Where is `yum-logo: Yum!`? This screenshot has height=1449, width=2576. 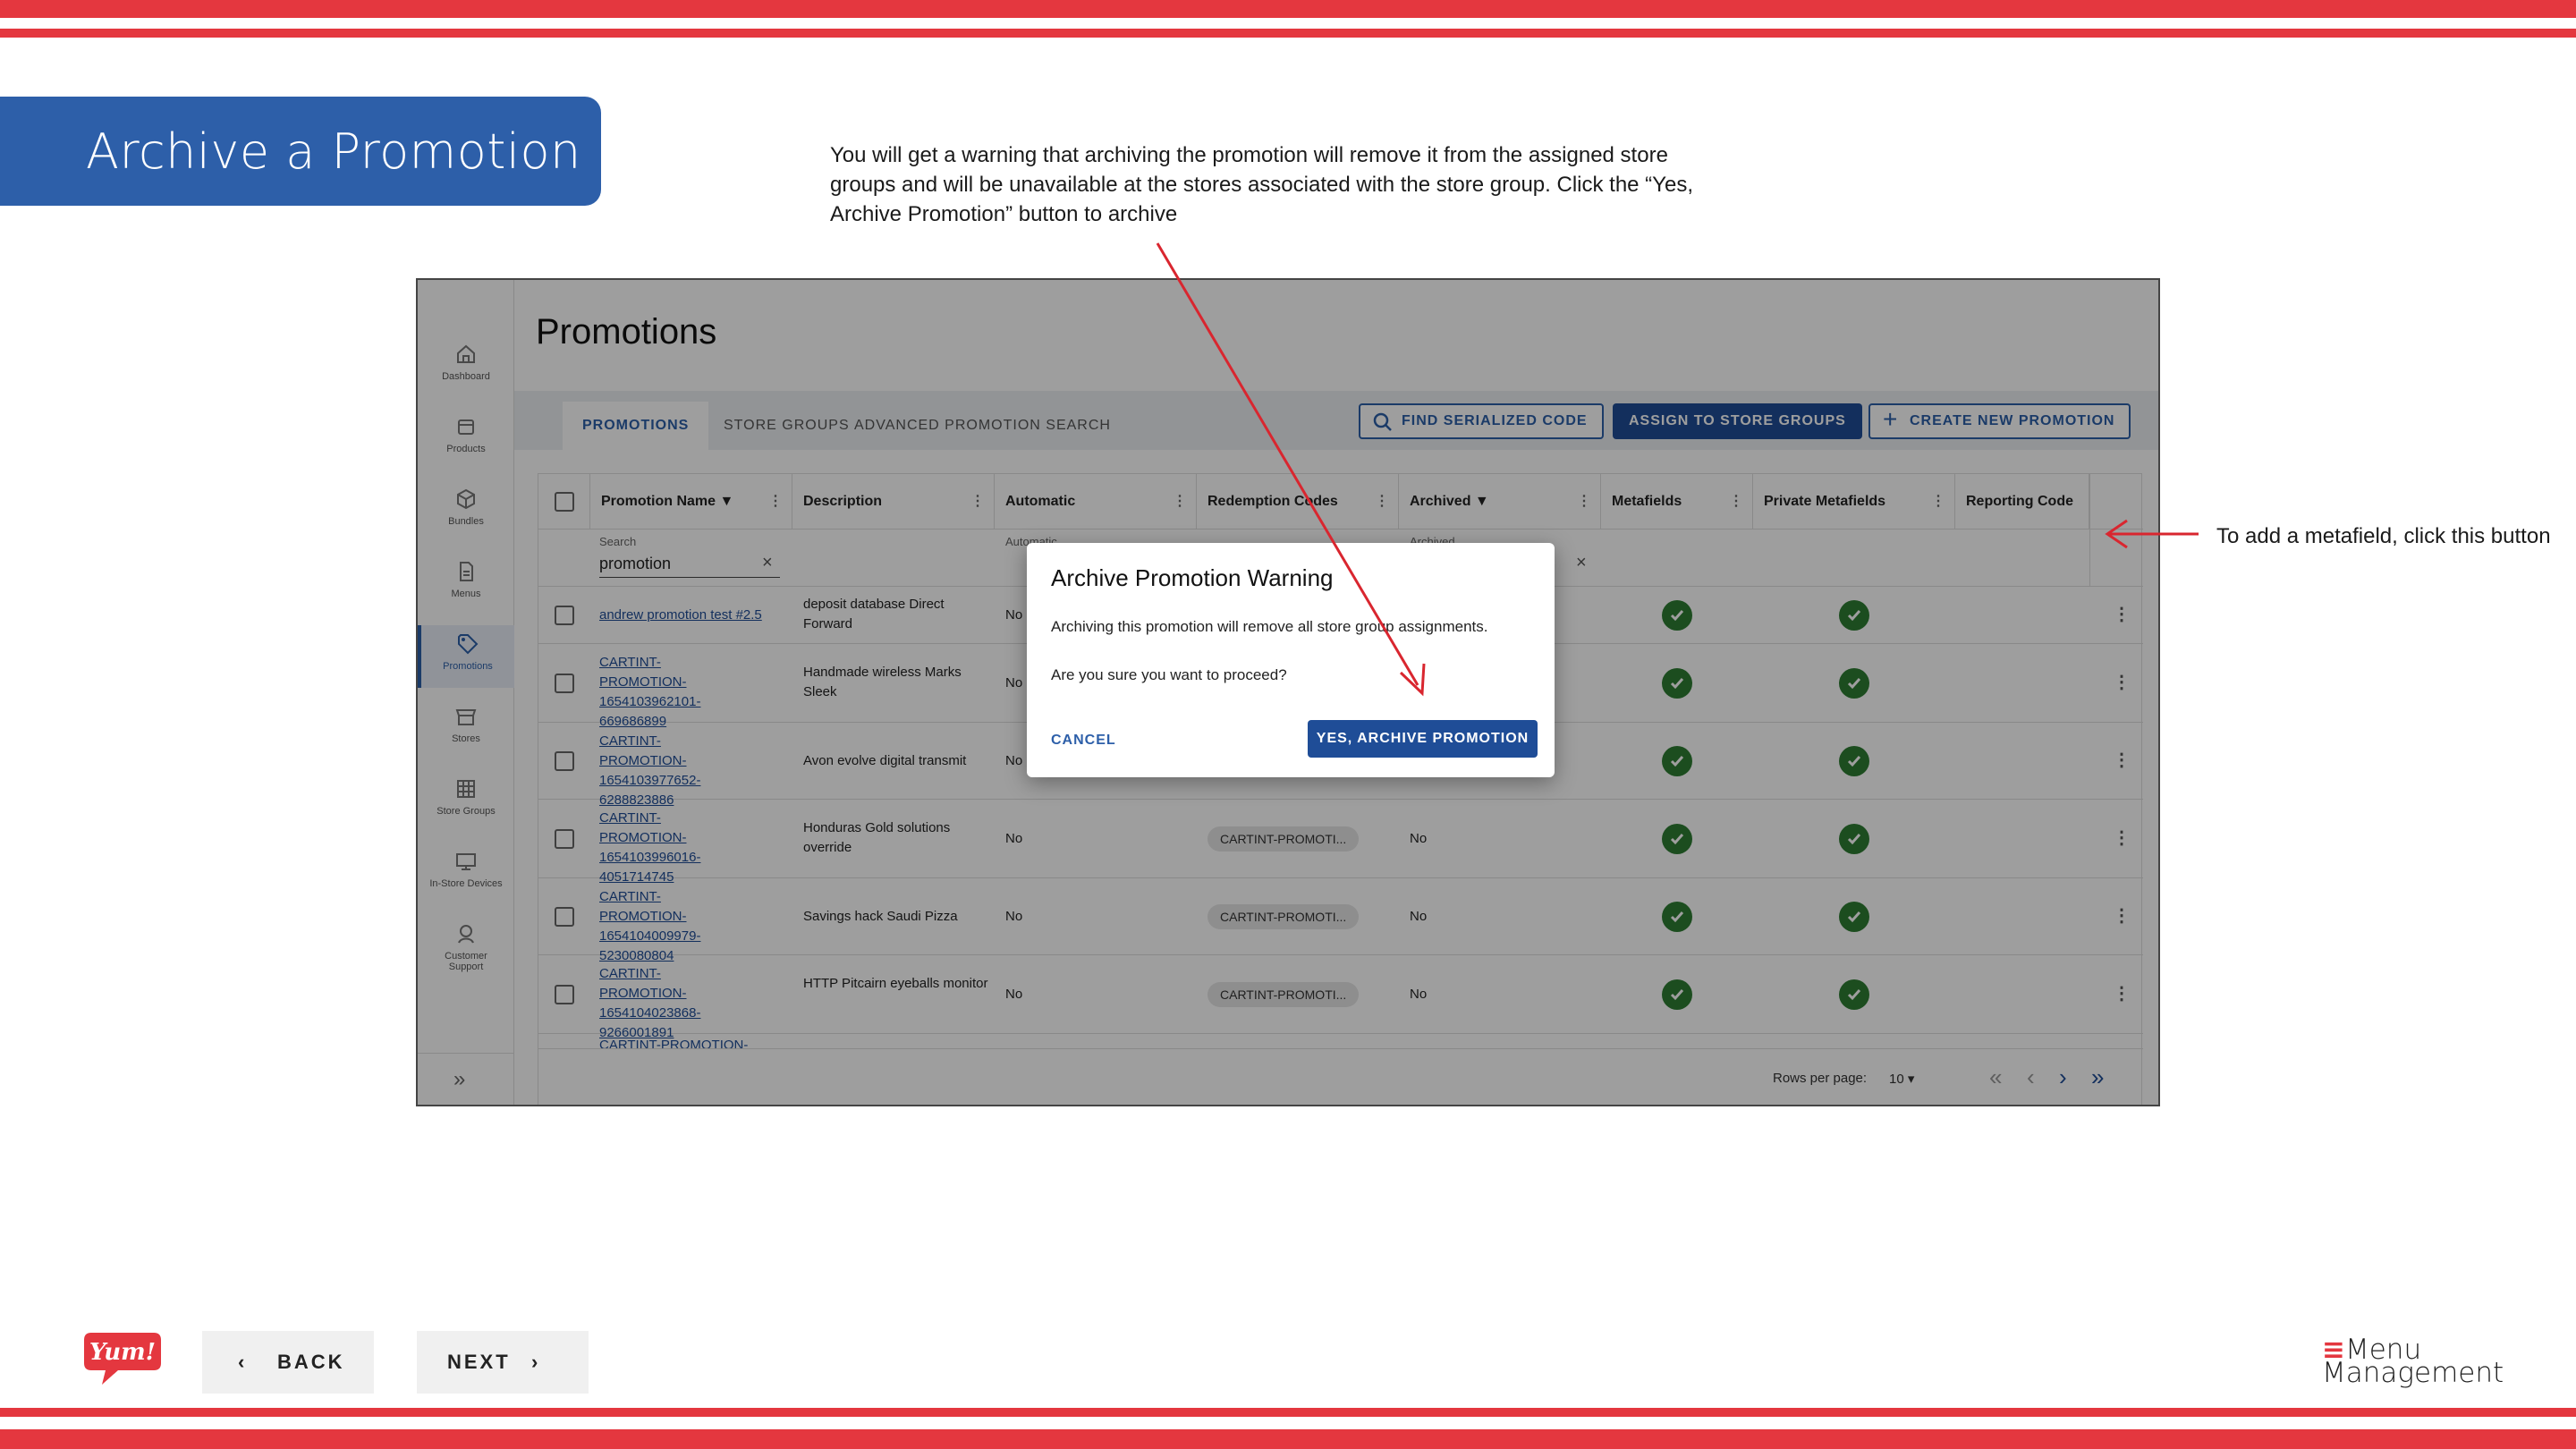
yum-logo: Yum! is located at coordinates (122, 1359).